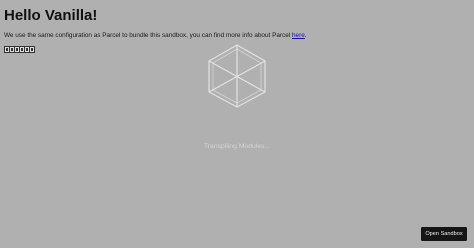 The width and height of the screenshot is (474, 248). Describe the element at coordinates (298, 35) in the screenshot. I see `parcel-docs-link: here` at that location.